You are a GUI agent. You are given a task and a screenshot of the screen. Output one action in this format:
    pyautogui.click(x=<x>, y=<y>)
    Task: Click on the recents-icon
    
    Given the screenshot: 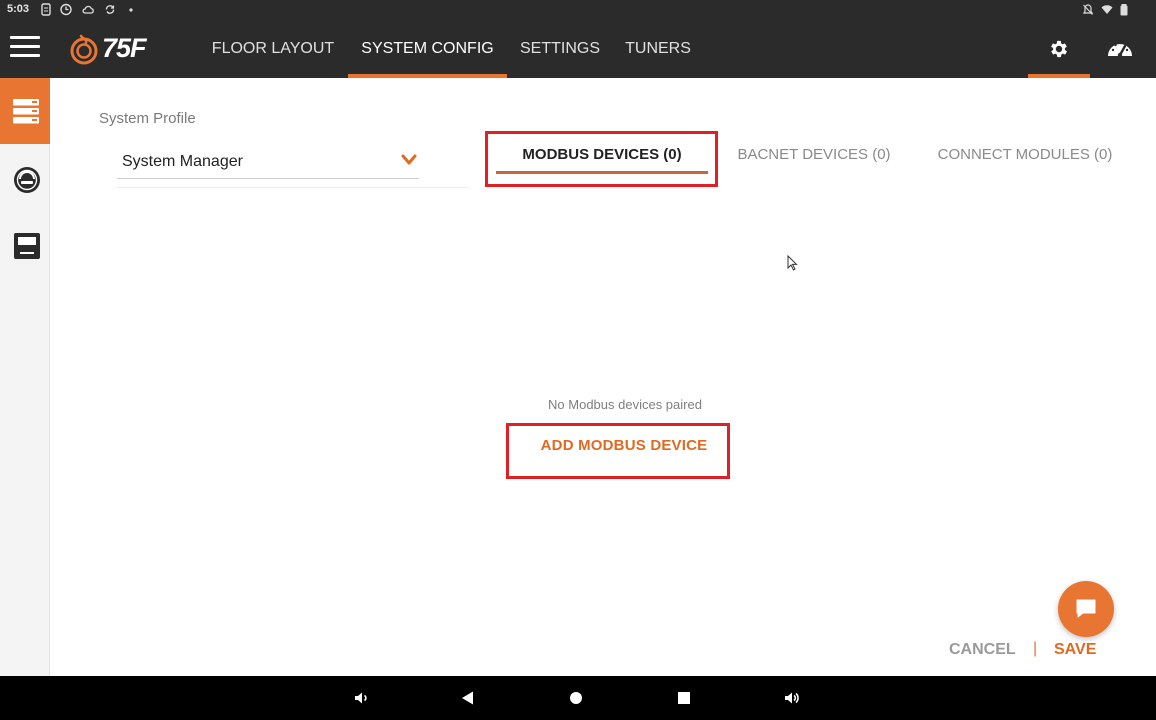 What is the action you would take?
    pyautogui.click(x=684, y=698)
    